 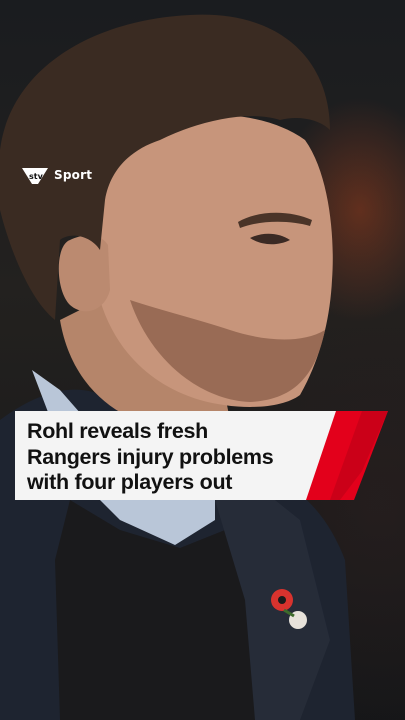 I want to click on stv-sport-logo: stv Sport, so click(x=56, y=175).